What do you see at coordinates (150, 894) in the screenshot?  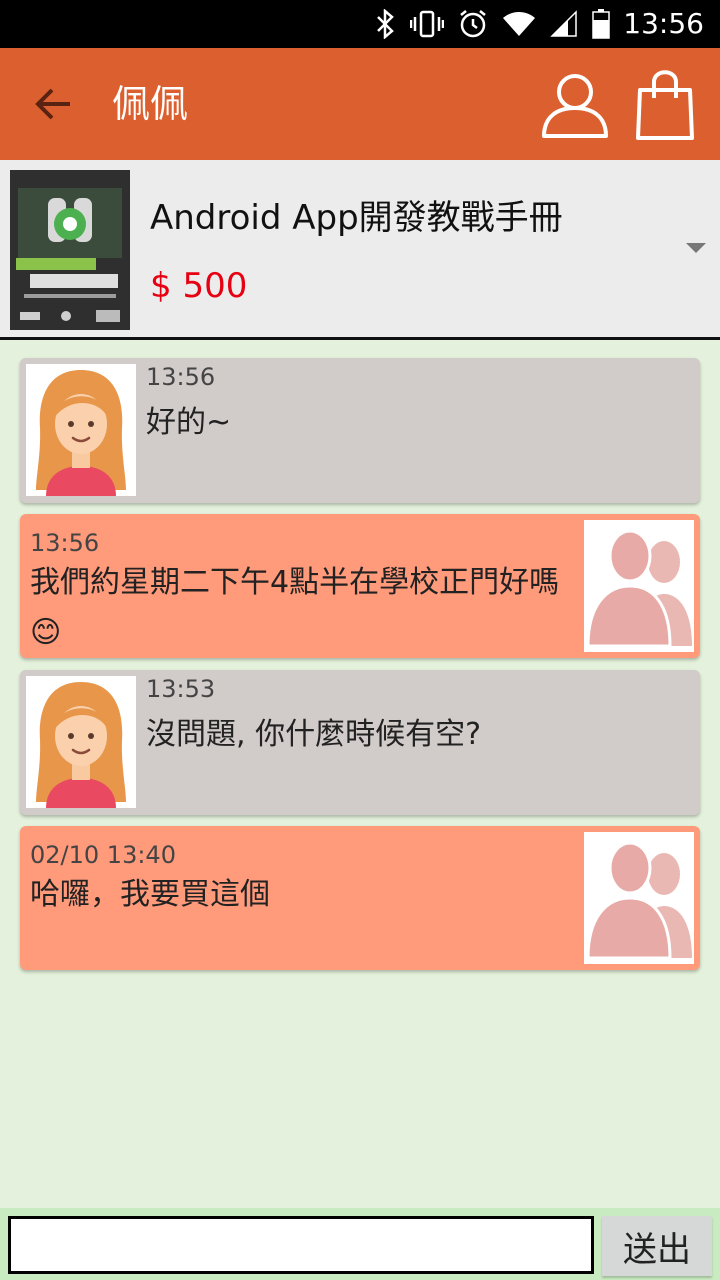 I see `message-text: 哈囉，我要買這個` at bounding box center [150, 894].